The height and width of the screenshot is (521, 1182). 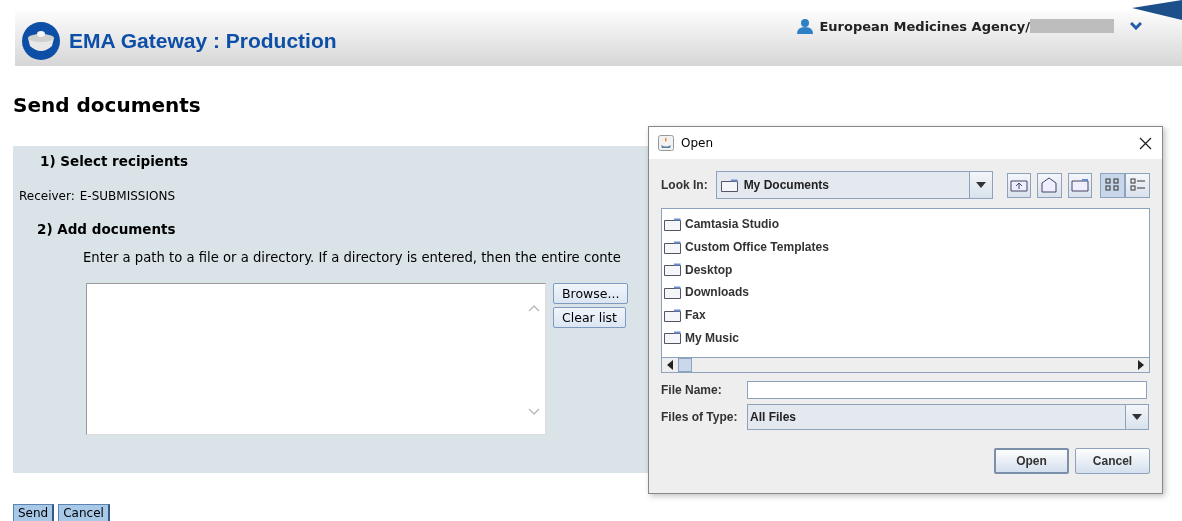 I want to click on look-in-dropdown: My Documents, so click(x=854, y=185).